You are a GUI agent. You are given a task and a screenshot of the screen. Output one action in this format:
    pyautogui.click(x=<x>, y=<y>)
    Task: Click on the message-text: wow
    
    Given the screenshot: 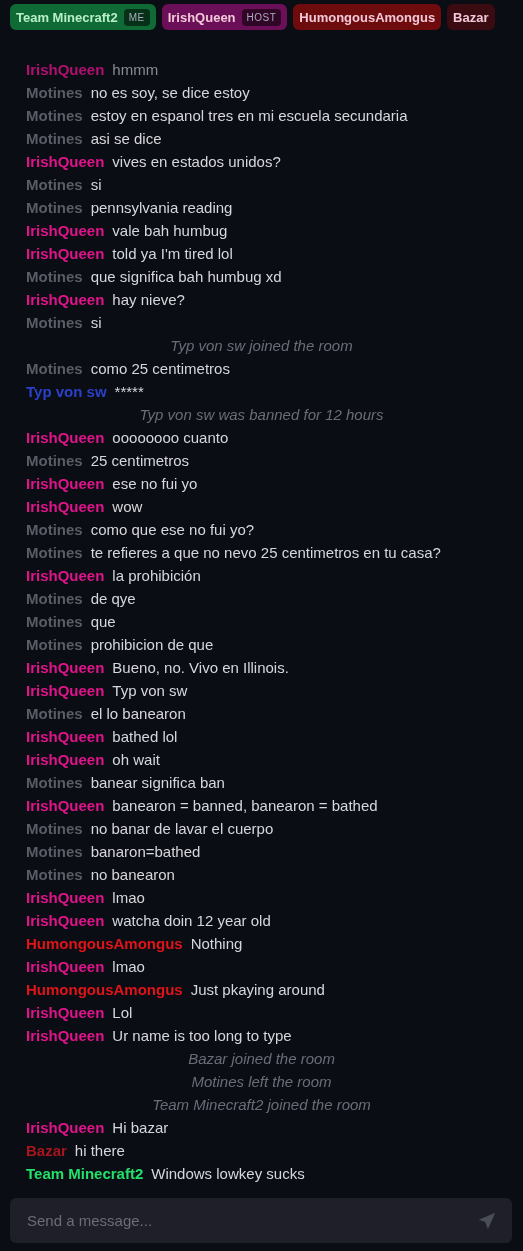 What is the action you would take?
    pyautogui.click(x=127, y=506)
    